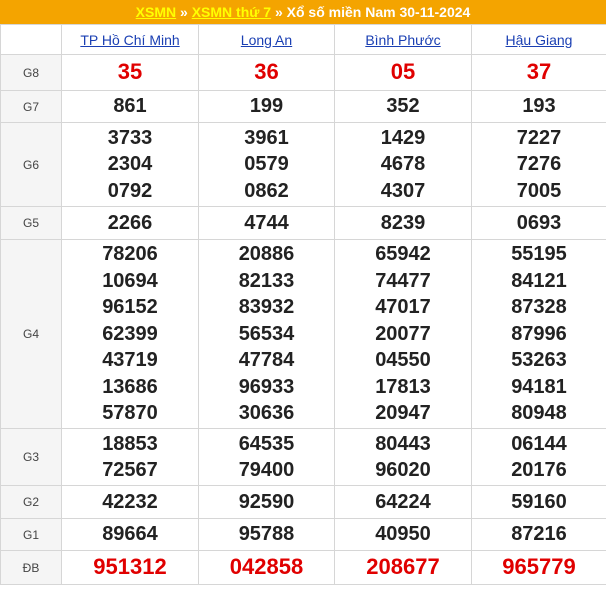  I want to click on prize-number: 042858, so click(266, 567).